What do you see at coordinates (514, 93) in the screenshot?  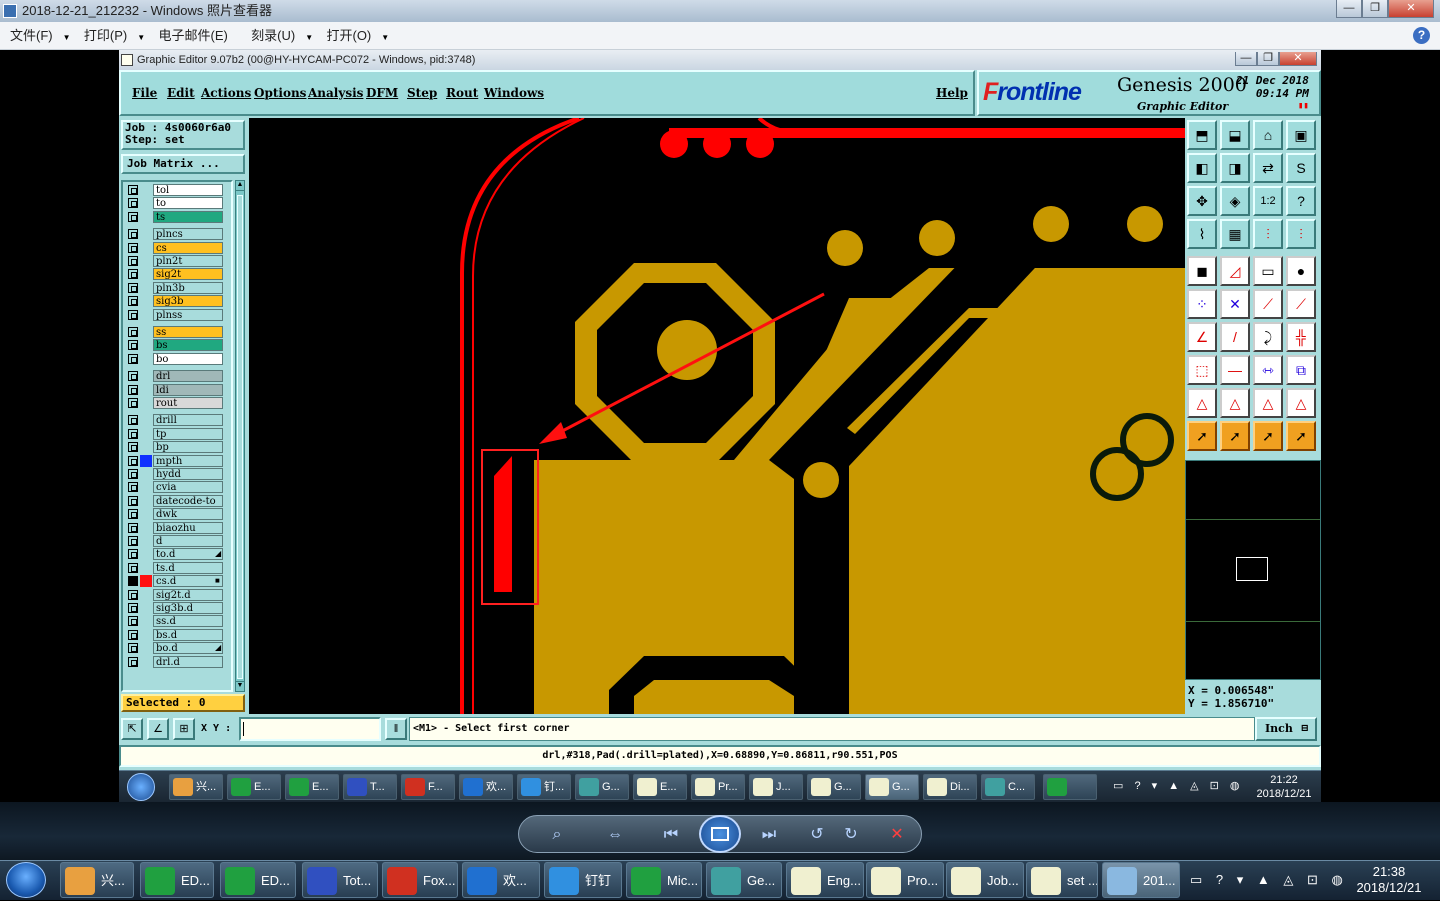 I see `g-menu-windows: Windows` at bounding box center [514, 93].